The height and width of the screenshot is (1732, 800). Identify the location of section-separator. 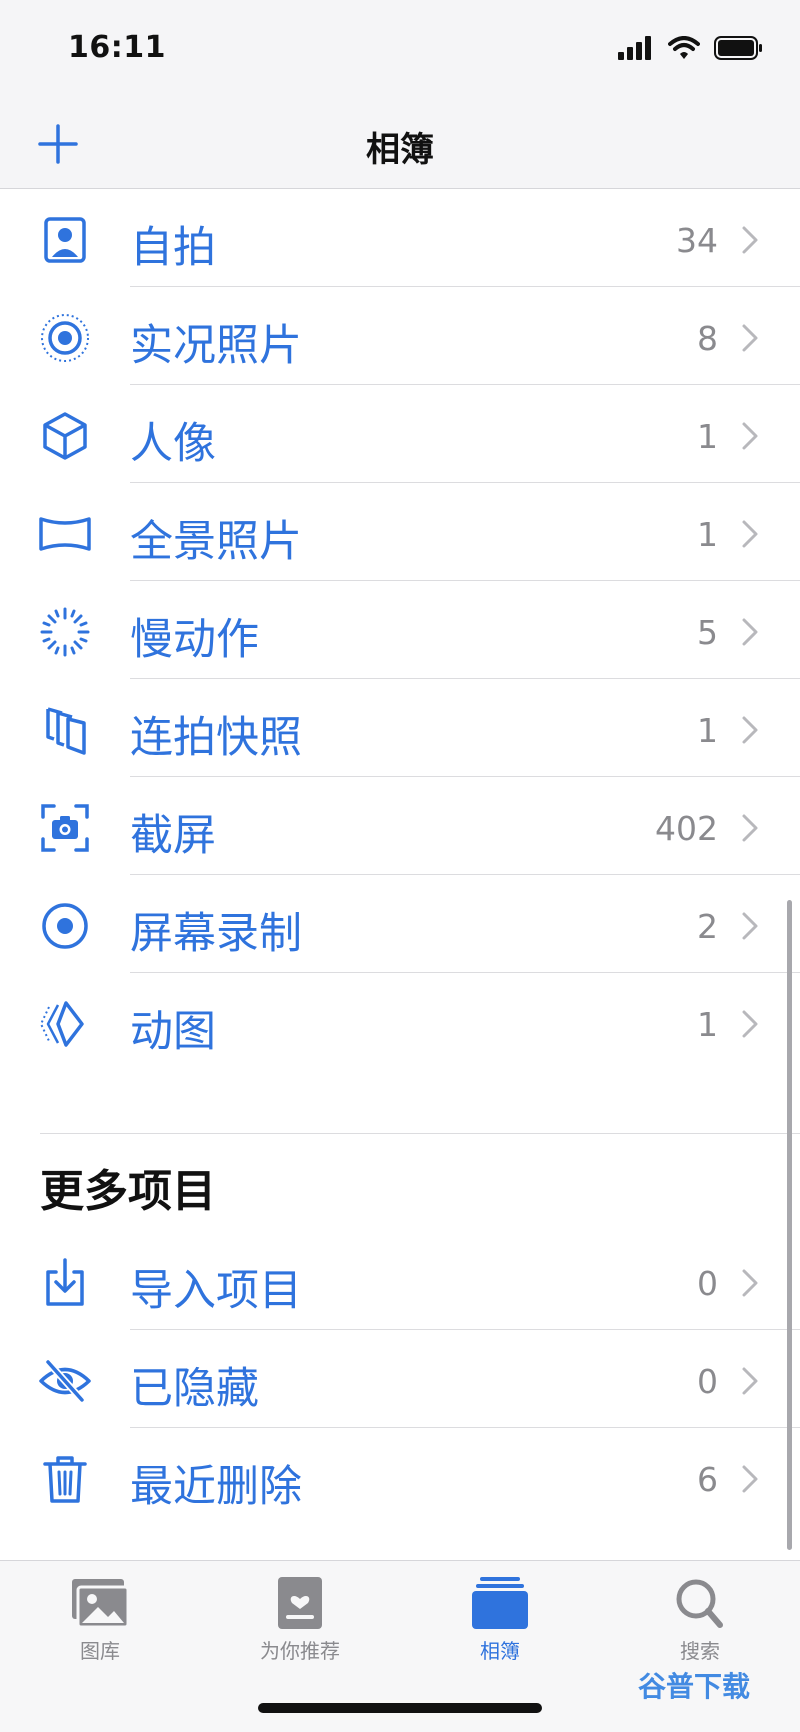
(420, 1133).